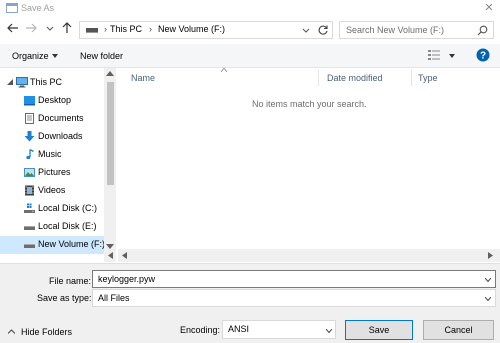  What do you see at coordinates (68, 208) in the screenshot?
I see `sidebar-item-label: Local Disk (C:)` at bounding box center [68, 208].